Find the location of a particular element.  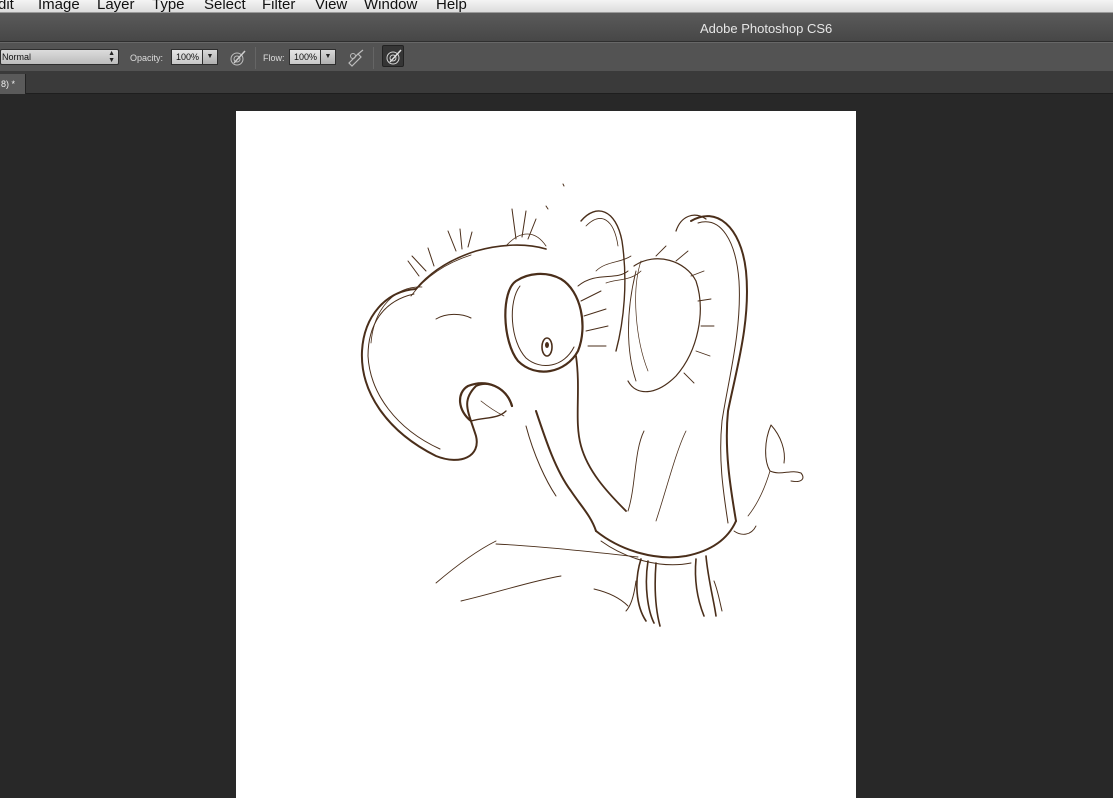

menu-image: Image is located at coordinates (59, 6).